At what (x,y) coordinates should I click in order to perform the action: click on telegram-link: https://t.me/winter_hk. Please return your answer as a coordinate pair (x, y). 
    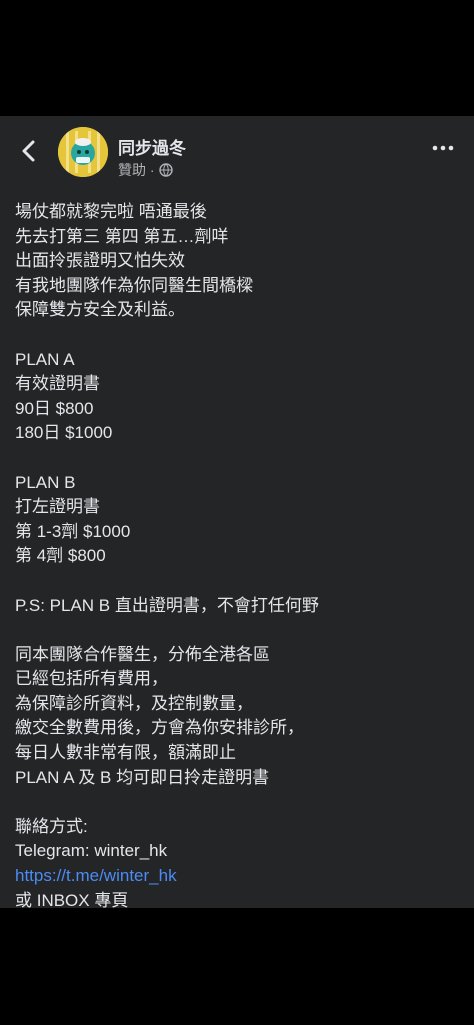
    Looking at the image, I should click on (237, 876).